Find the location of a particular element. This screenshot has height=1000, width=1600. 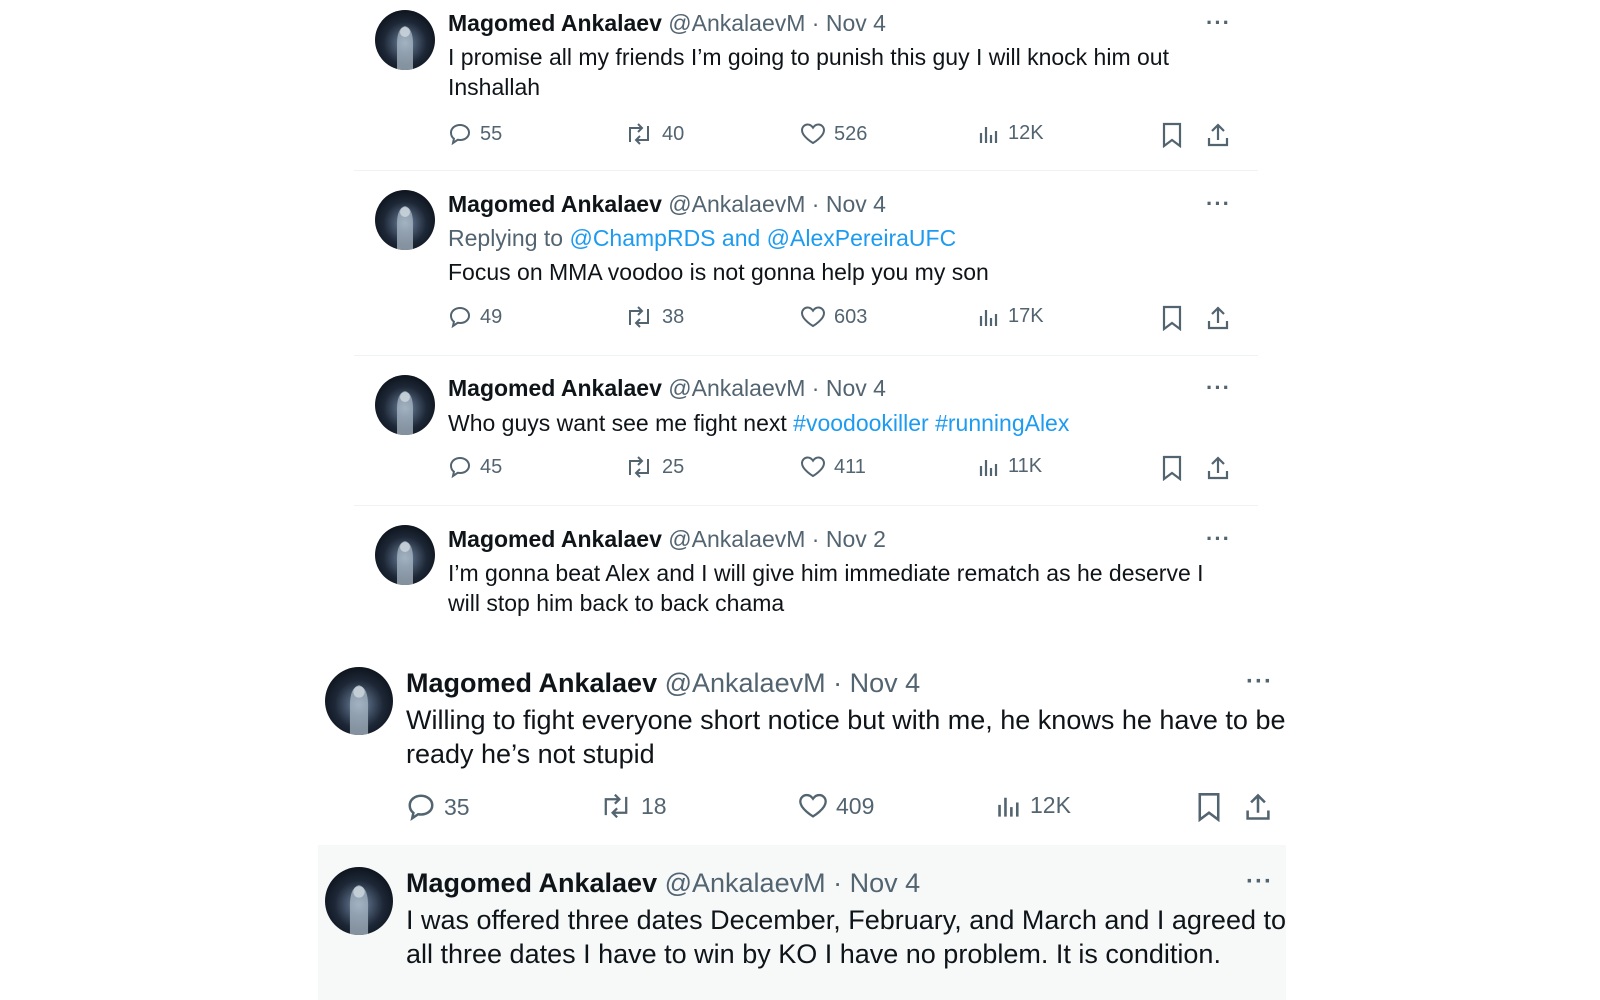

view-count: 11K is located at coordinates (1025, 466).